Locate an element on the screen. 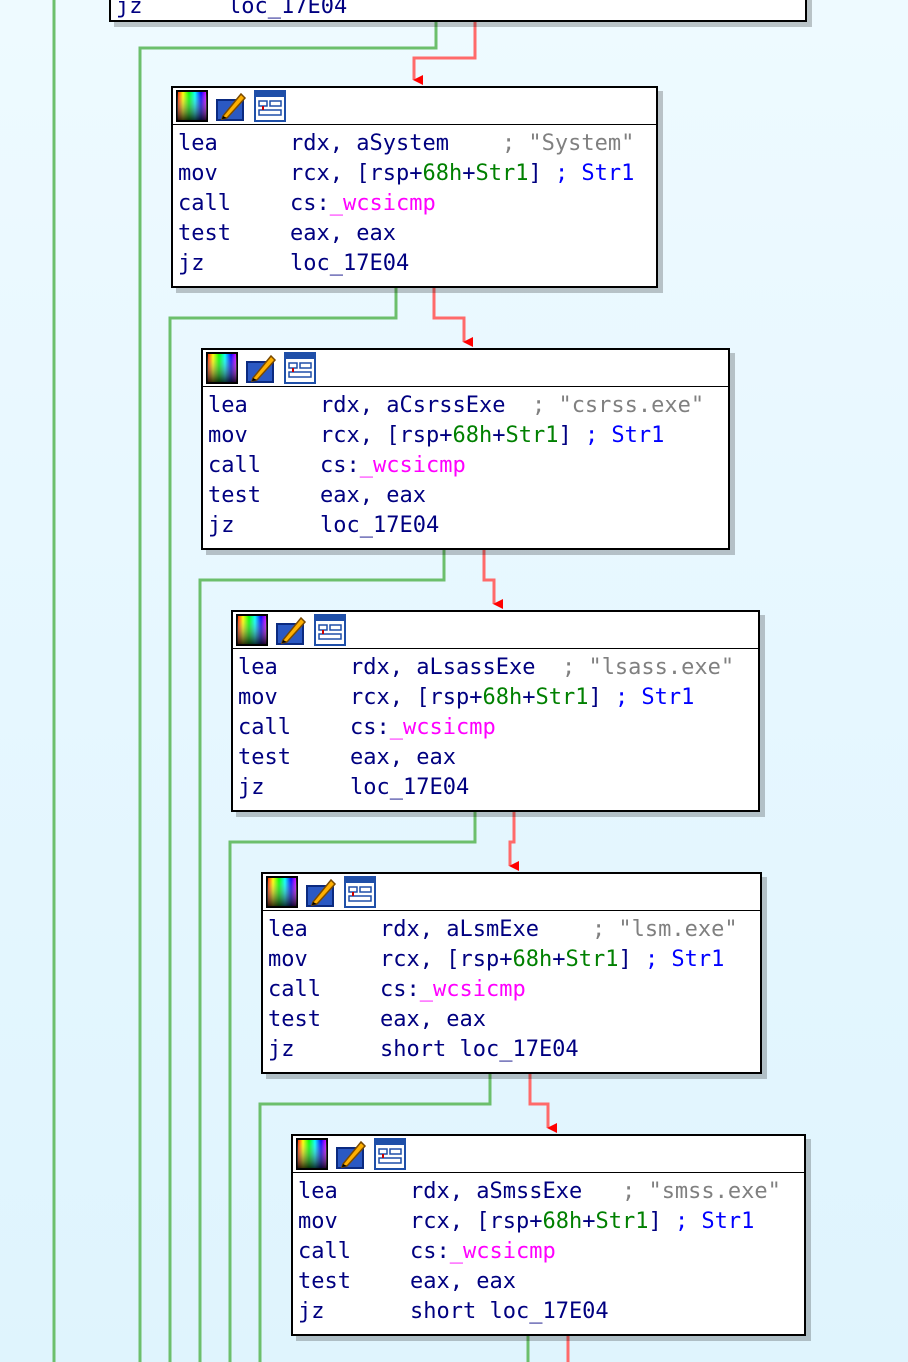  instruction-row: lea rdx, aSmssExe ; "smss.exe" is located at coordinates (551, 1192).